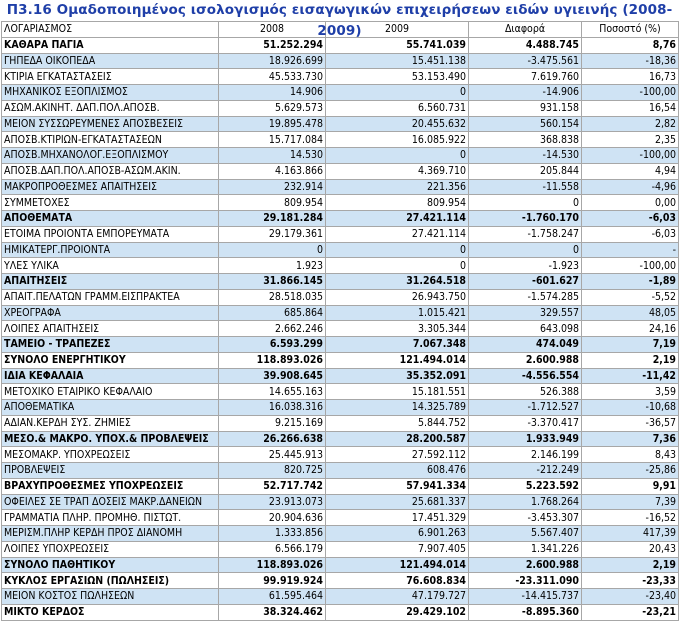 The width and height of the screenshot is (679, 621). I want to click on percentage-cell: -11,42, so click(630, 376).